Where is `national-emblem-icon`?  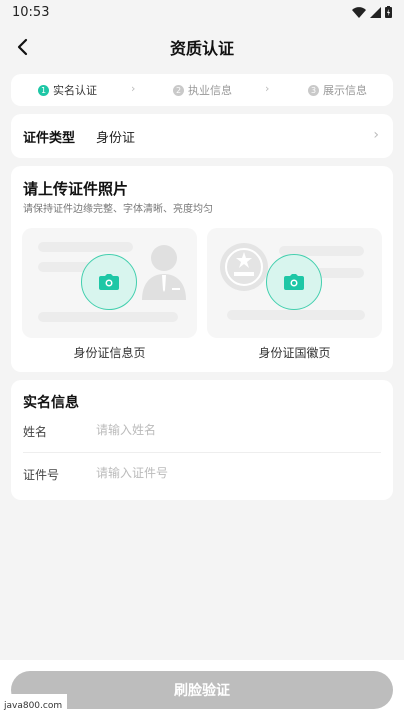 national-emblem-icon is located at coordinates (244, 267).